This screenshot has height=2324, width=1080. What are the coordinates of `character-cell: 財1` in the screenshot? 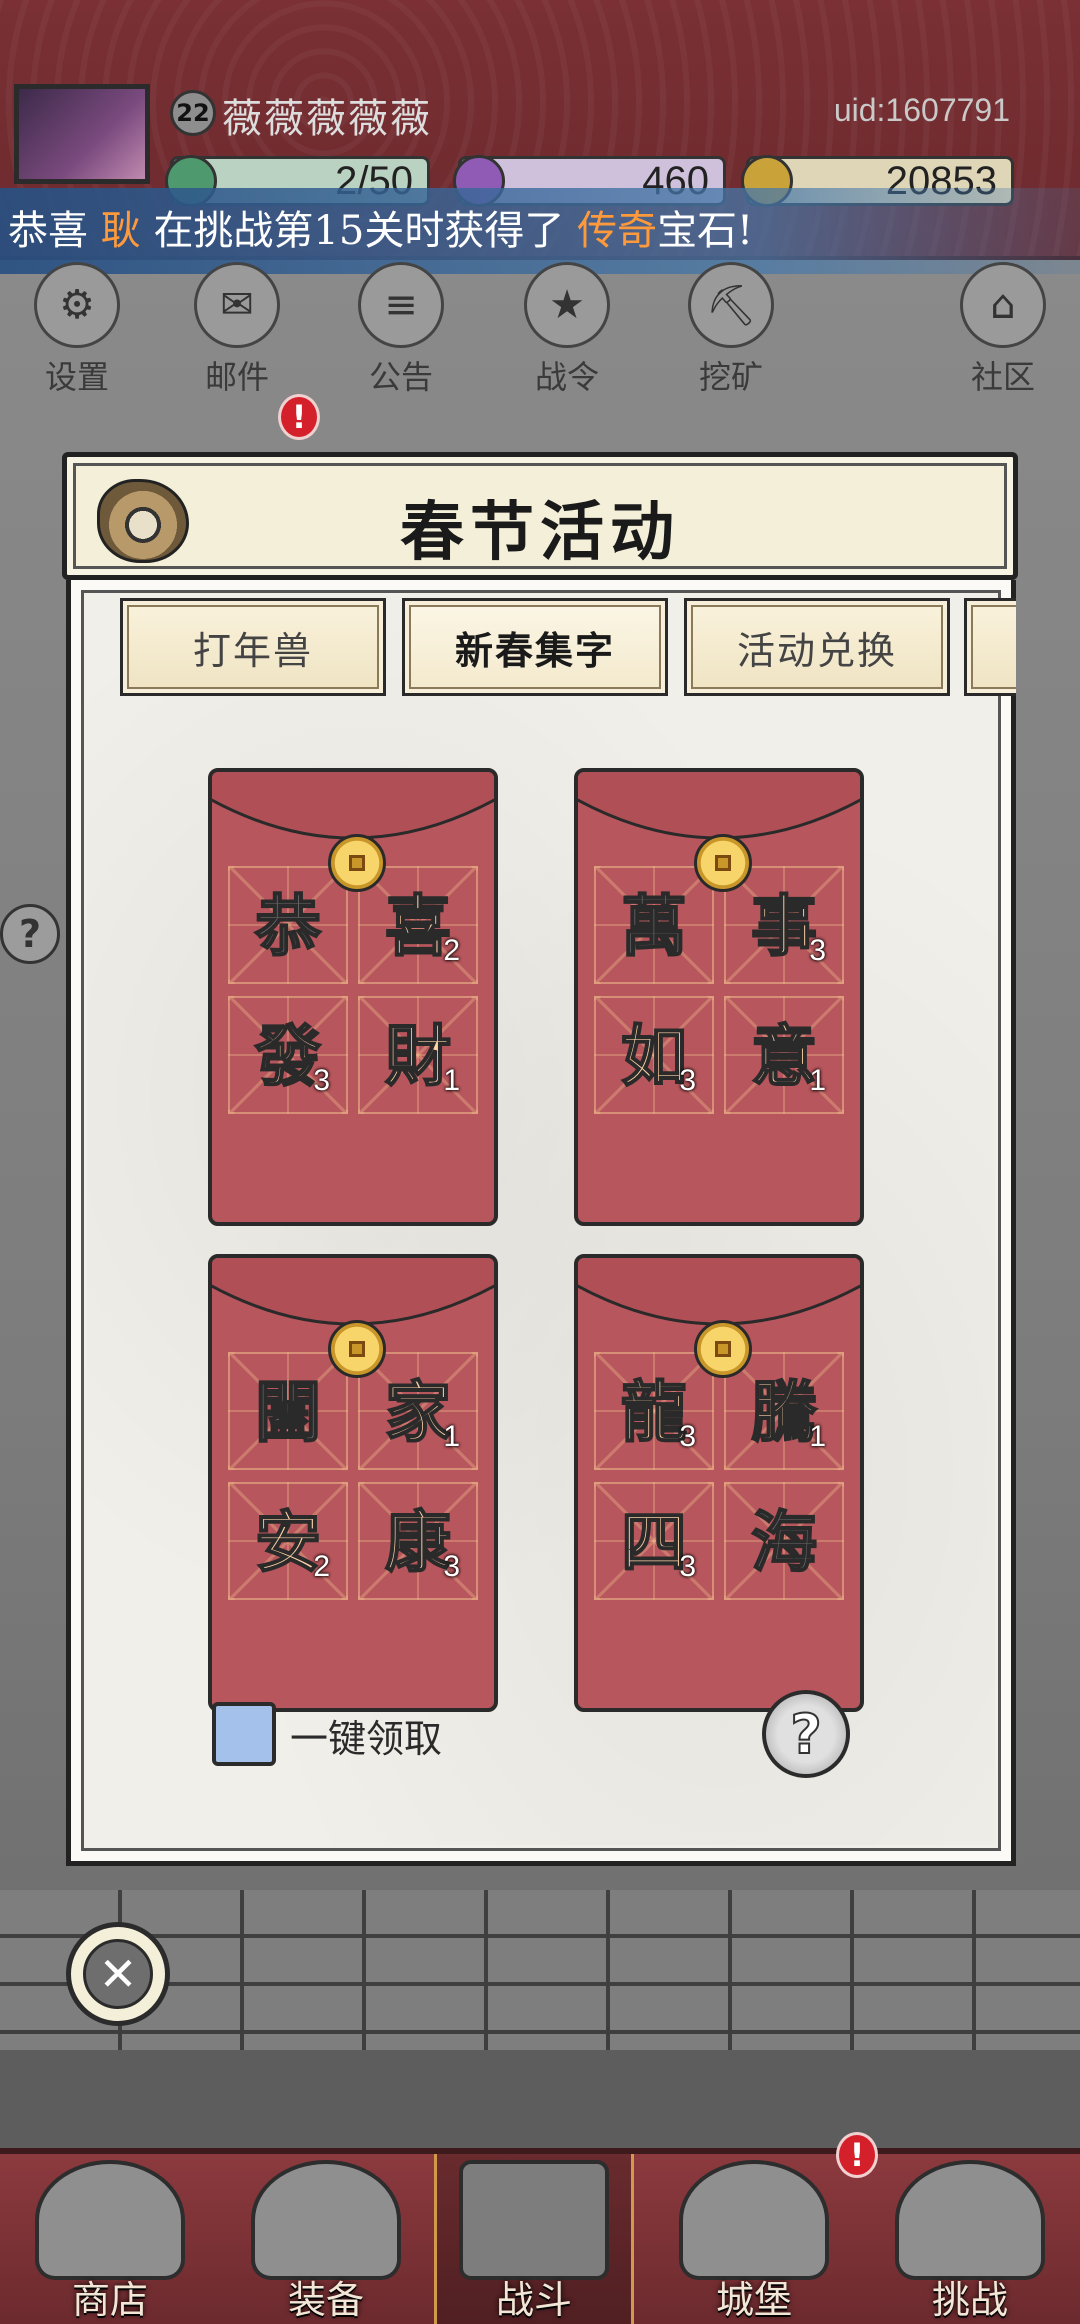 It's located at (418, 1055).